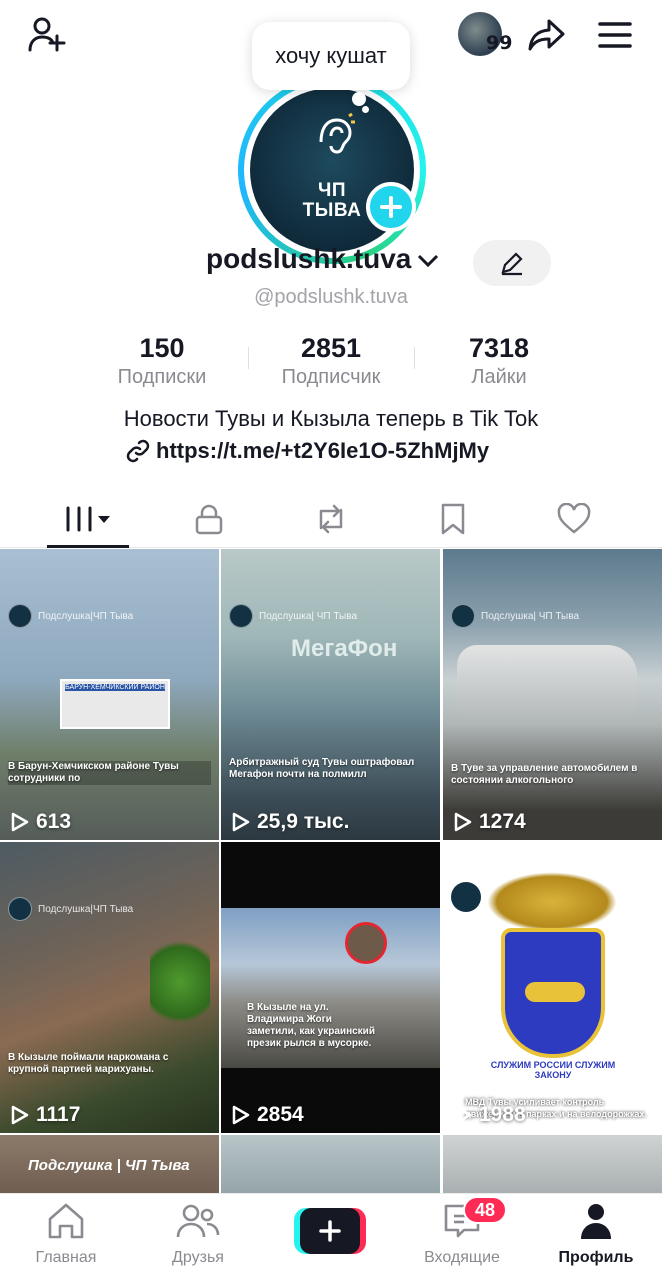 The image size is (662, 1280). I want to click on bio: Новости Тувы и Кызыла теперь в Tik Tok, so click(331, 418).